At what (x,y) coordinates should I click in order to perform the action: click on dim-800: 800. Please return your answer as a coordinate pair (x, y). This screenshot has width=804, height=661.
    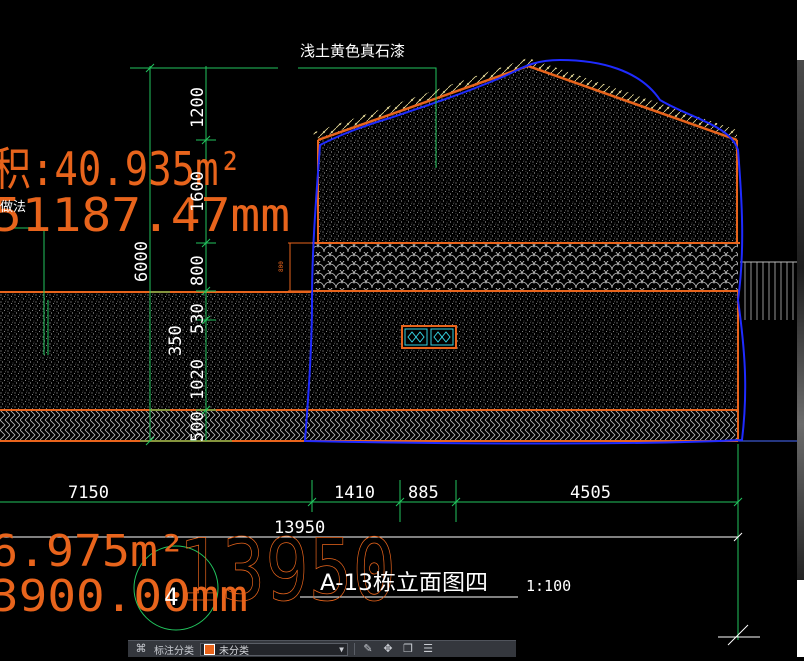
    Looking at the image, I should click on (198, 270).